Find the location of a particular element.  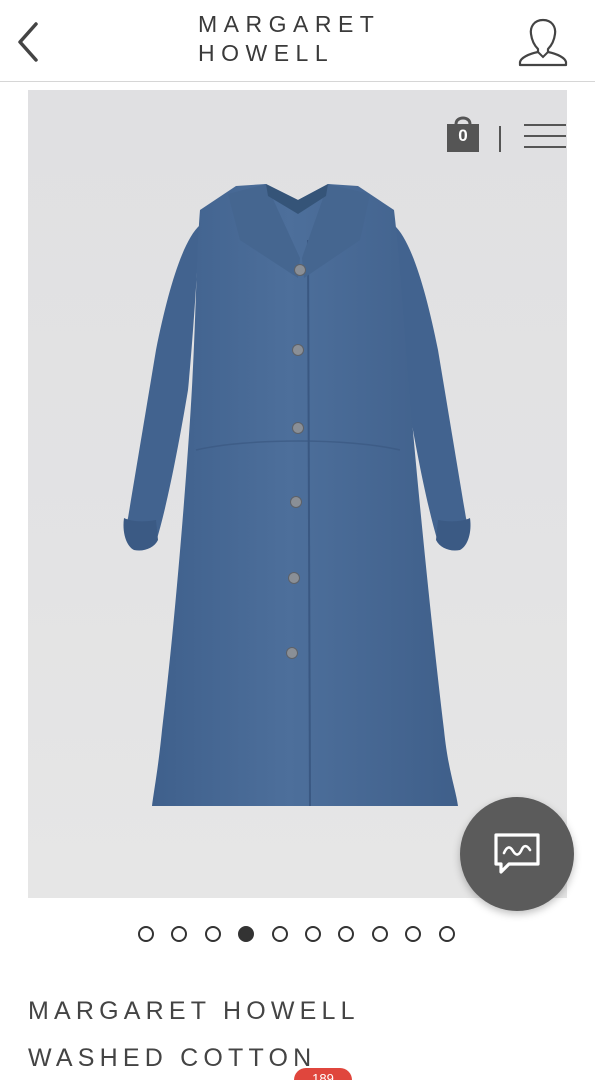

account-button is located at coordinates (543, 43).